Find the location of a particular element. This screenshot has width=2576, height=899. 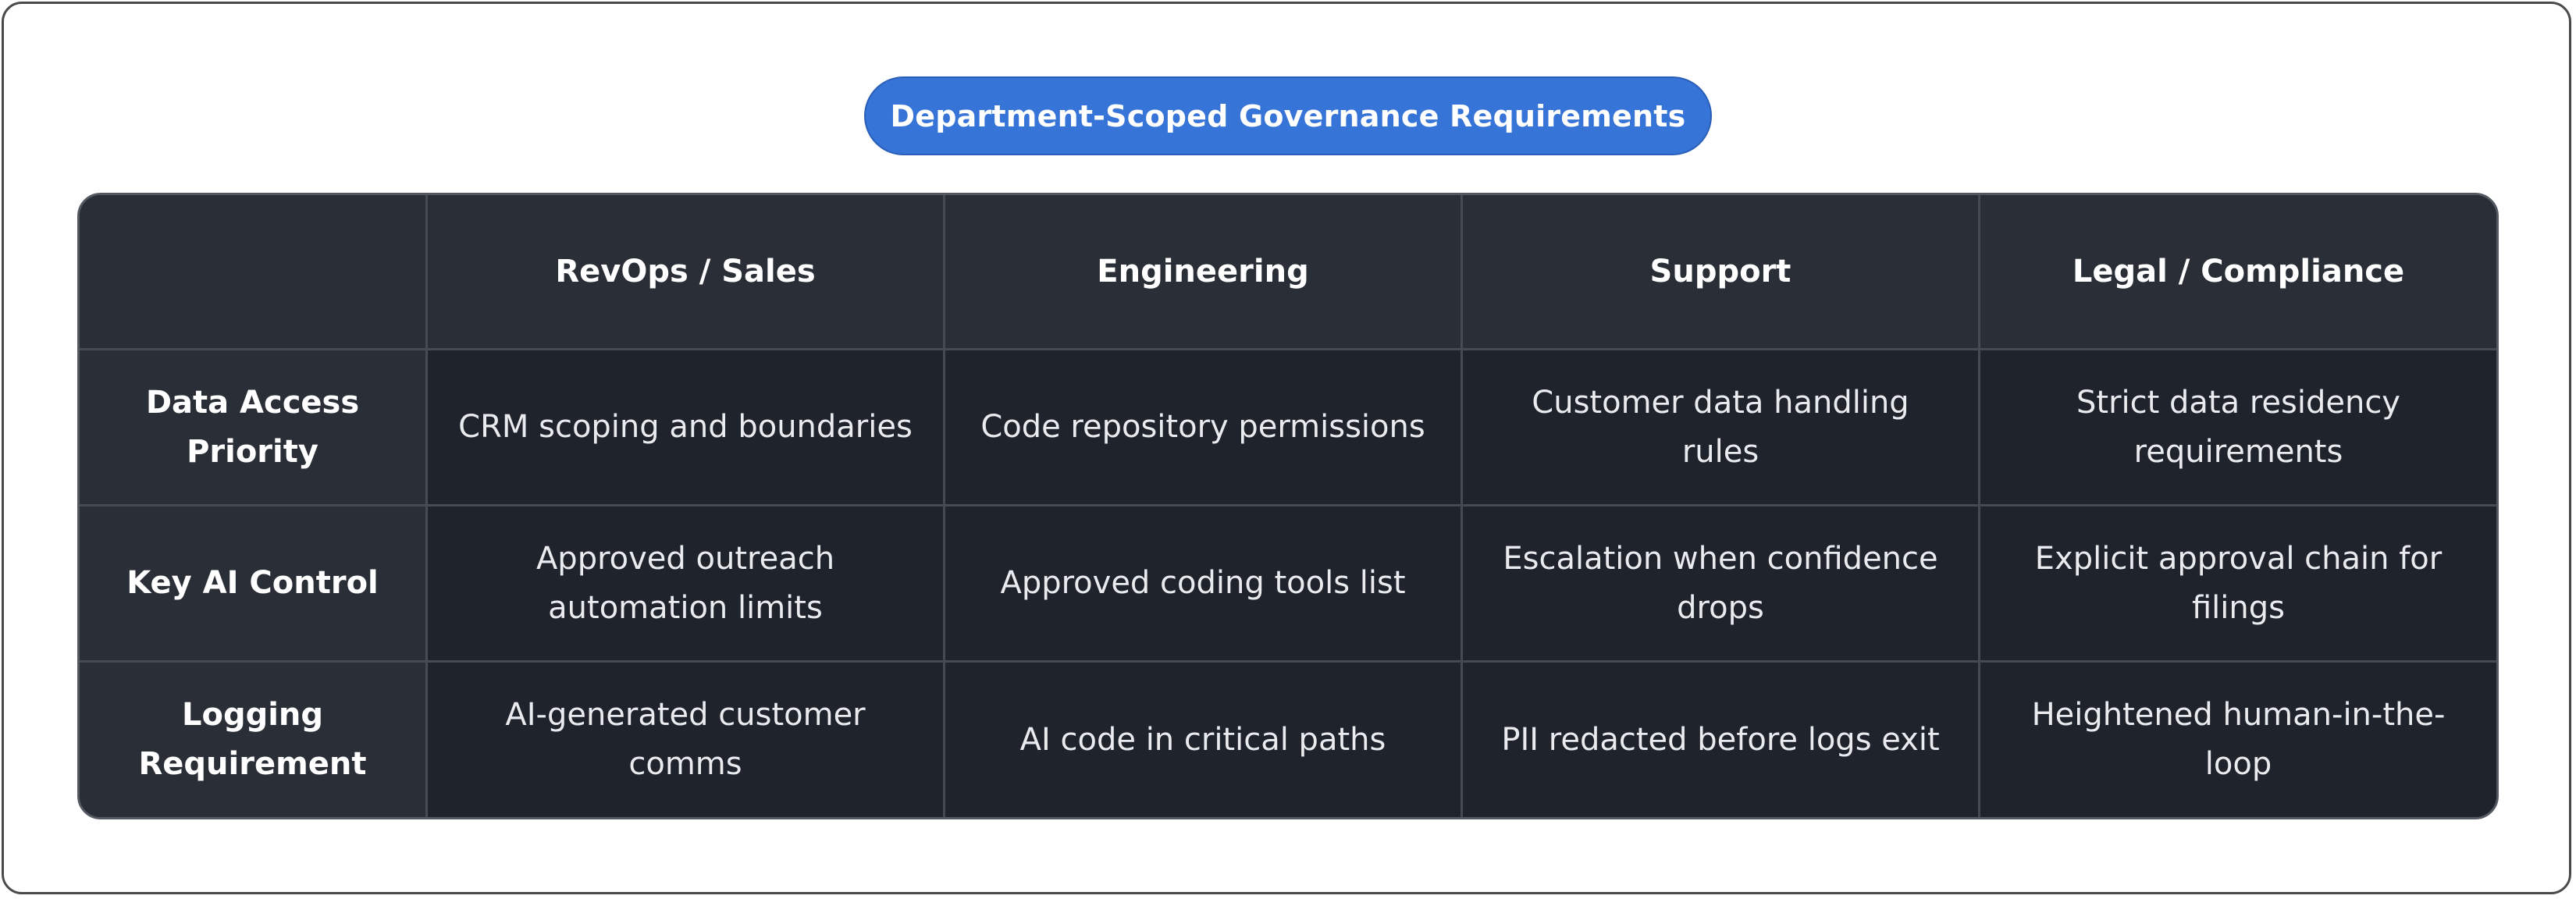

table-cell: CRM scoping and boundaries is located at coordinates (686, 428).